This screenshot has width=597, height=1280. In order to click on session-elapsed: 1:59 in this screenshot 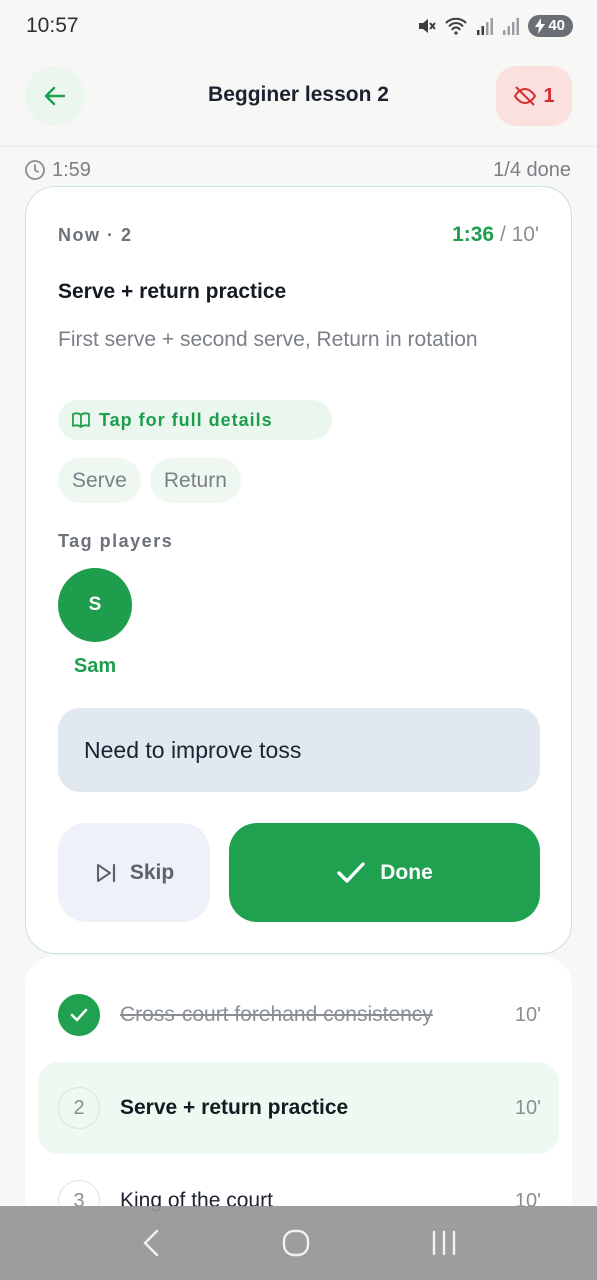, I will do `click(57, 170)`.